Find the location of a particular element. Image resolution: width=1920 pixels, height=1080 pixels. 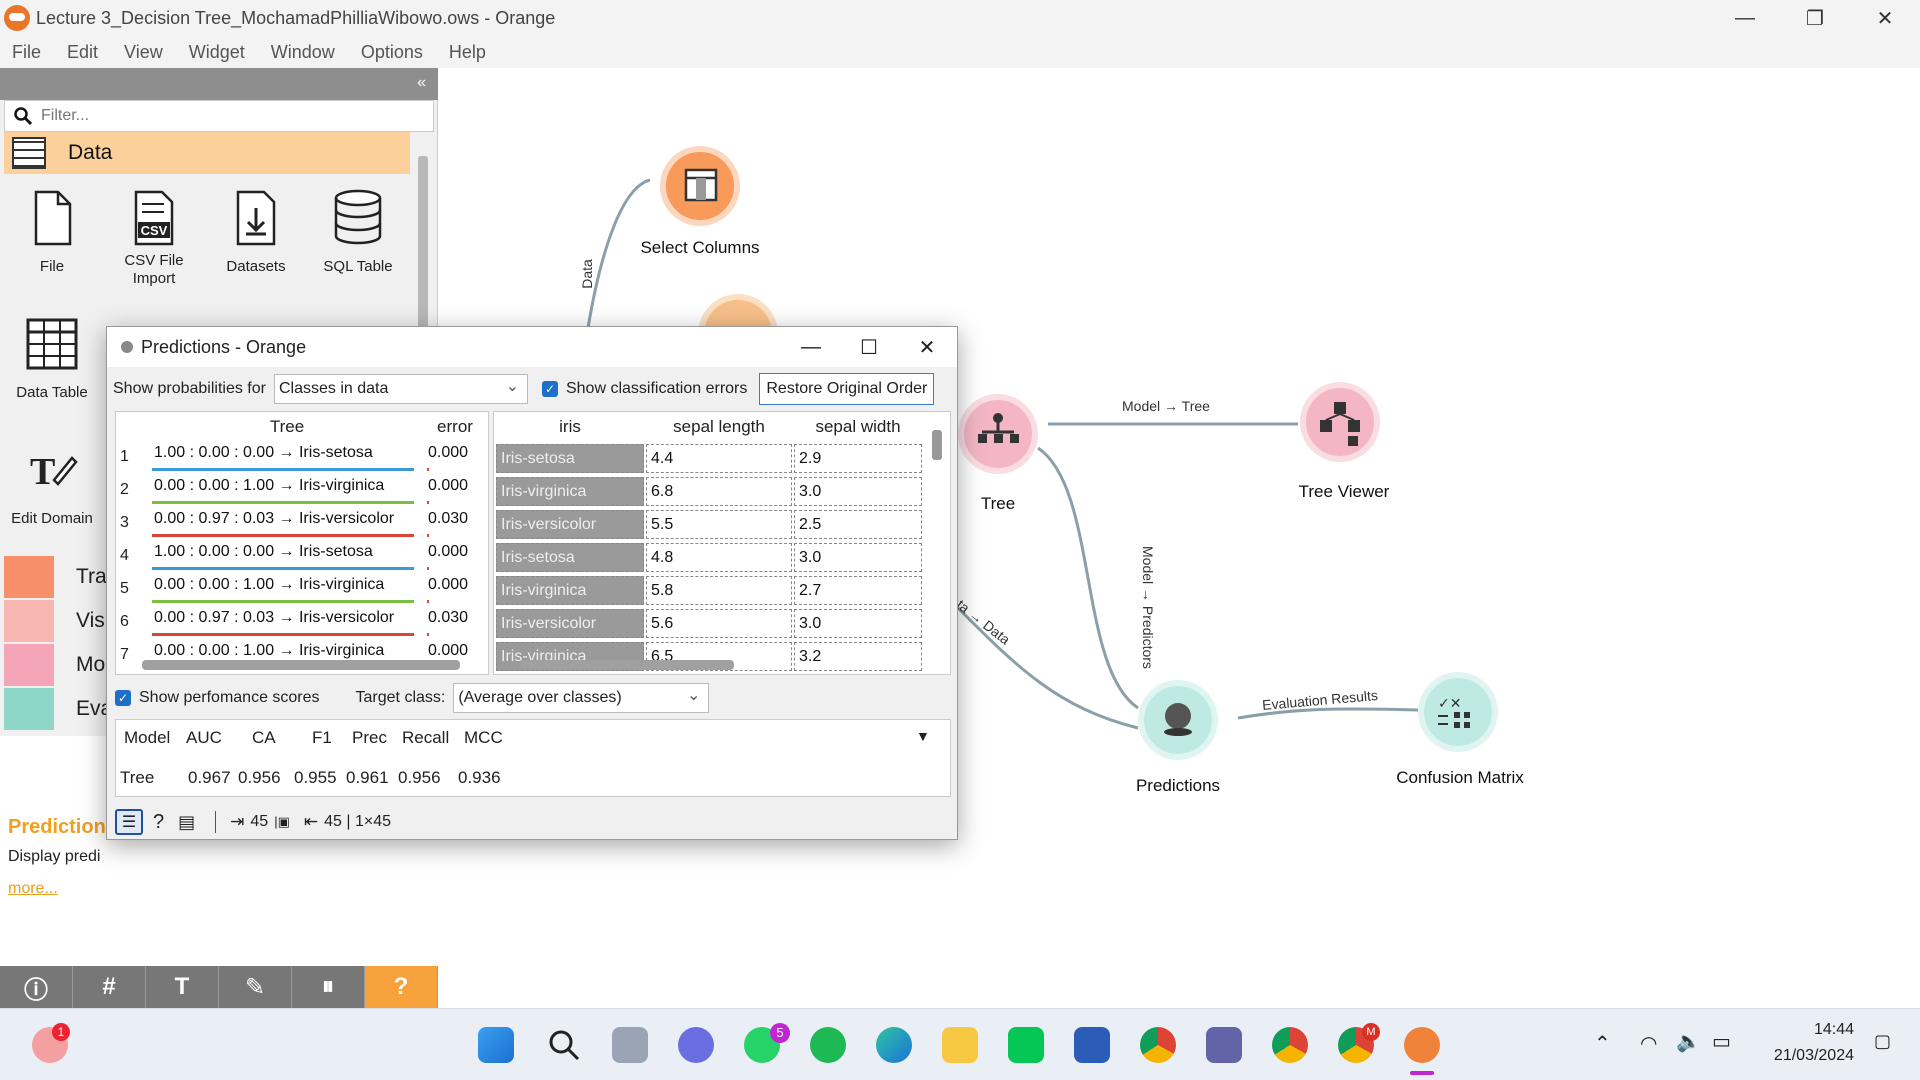

start-icon is located at coordinates (496, 1045).